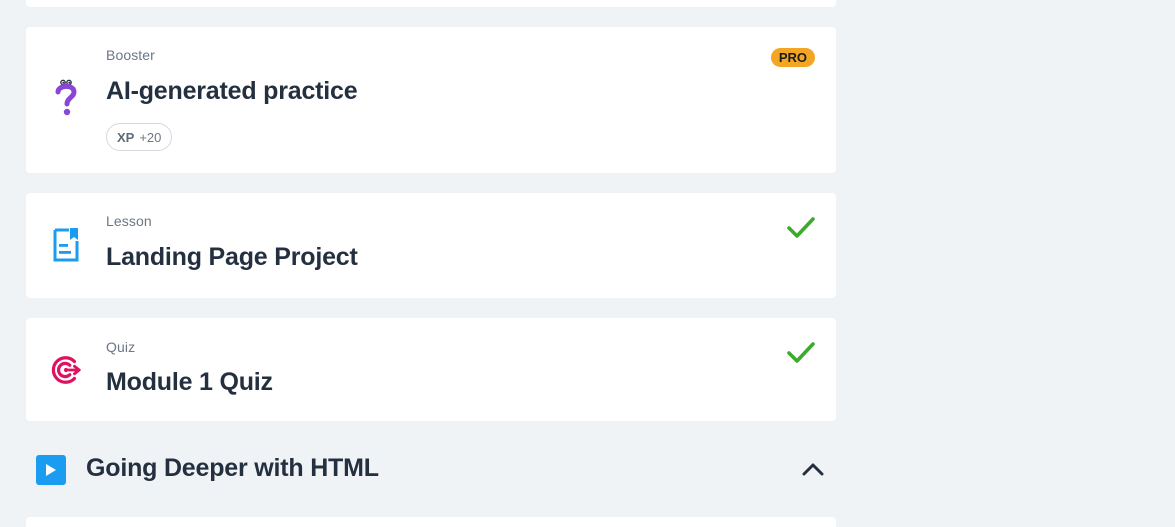 This screenshot has width=1175, height=527. What do you see at coordinates (792, 57) in the screenshot?
I see `pro-badge: PRO` at bounding box center [792, 57].